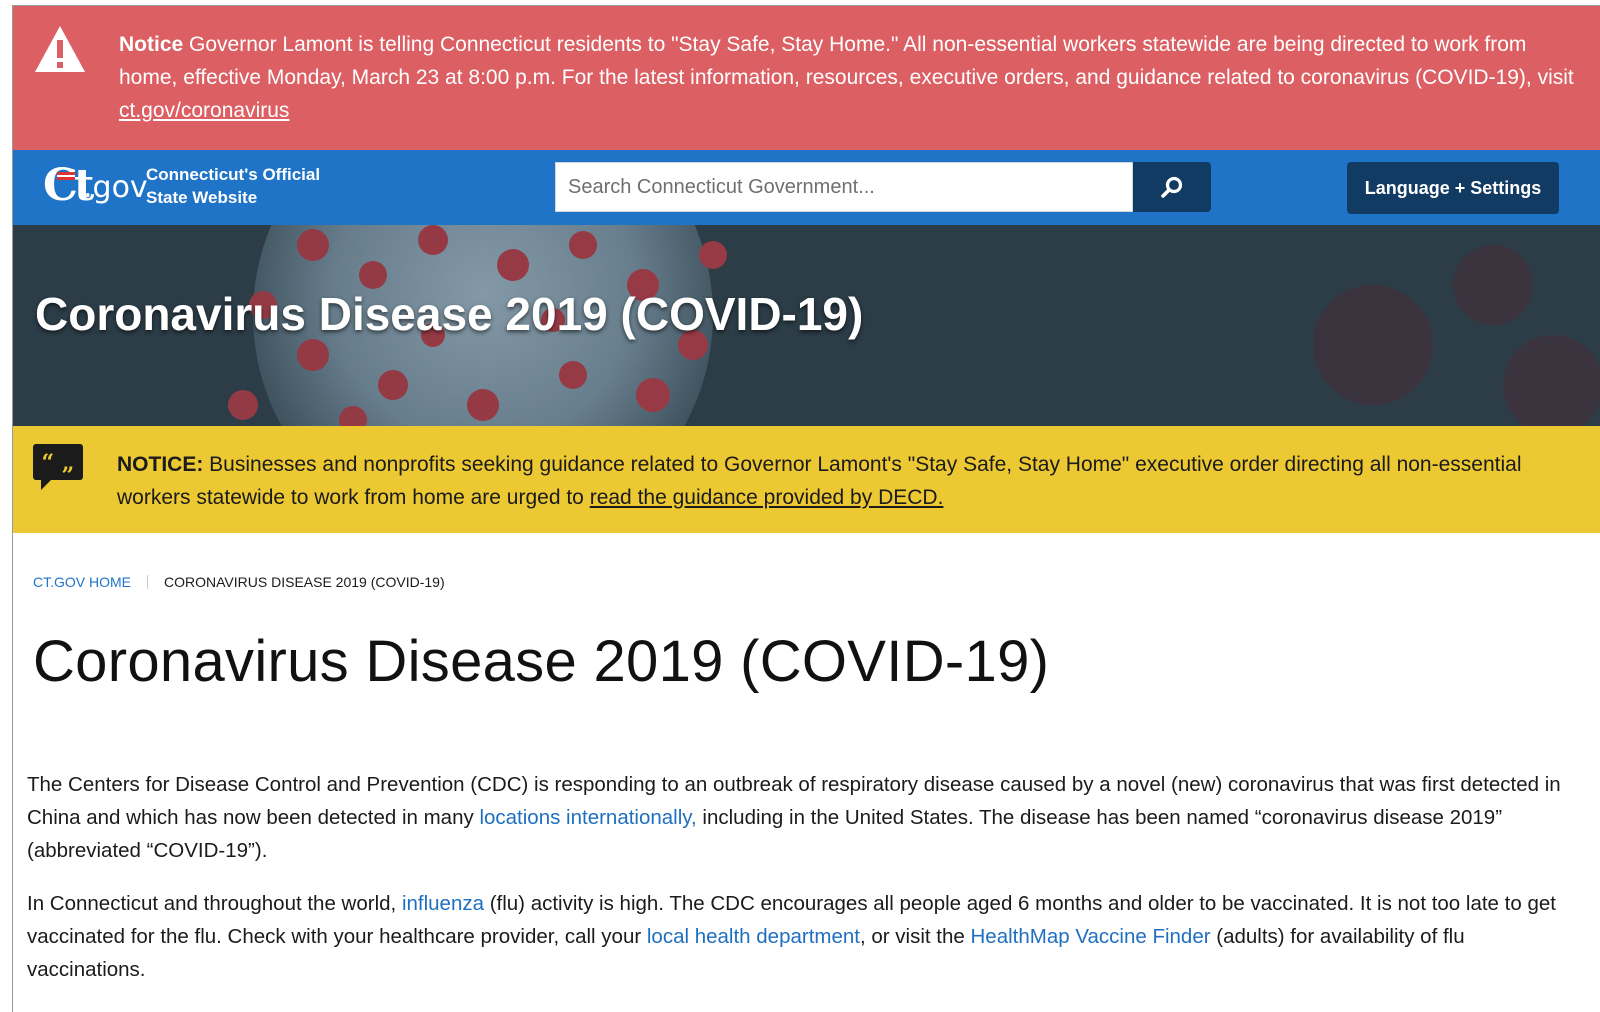 This screenshot has height=1012, width=1600. What do you see at coordinates (115, 187) in the screenshot?
I see `logo-gov-text: .gov` at bounding box center [115, 187].